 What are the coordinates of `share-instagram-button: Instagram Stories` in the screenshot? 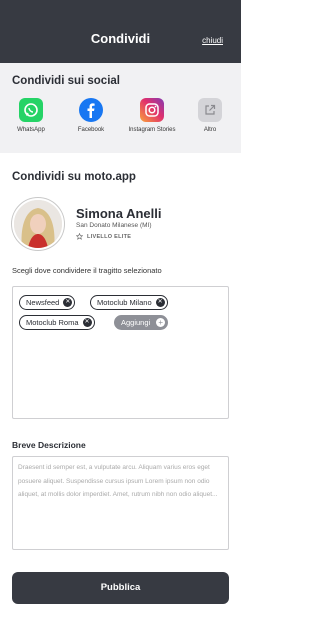 It's located at (152, 116).